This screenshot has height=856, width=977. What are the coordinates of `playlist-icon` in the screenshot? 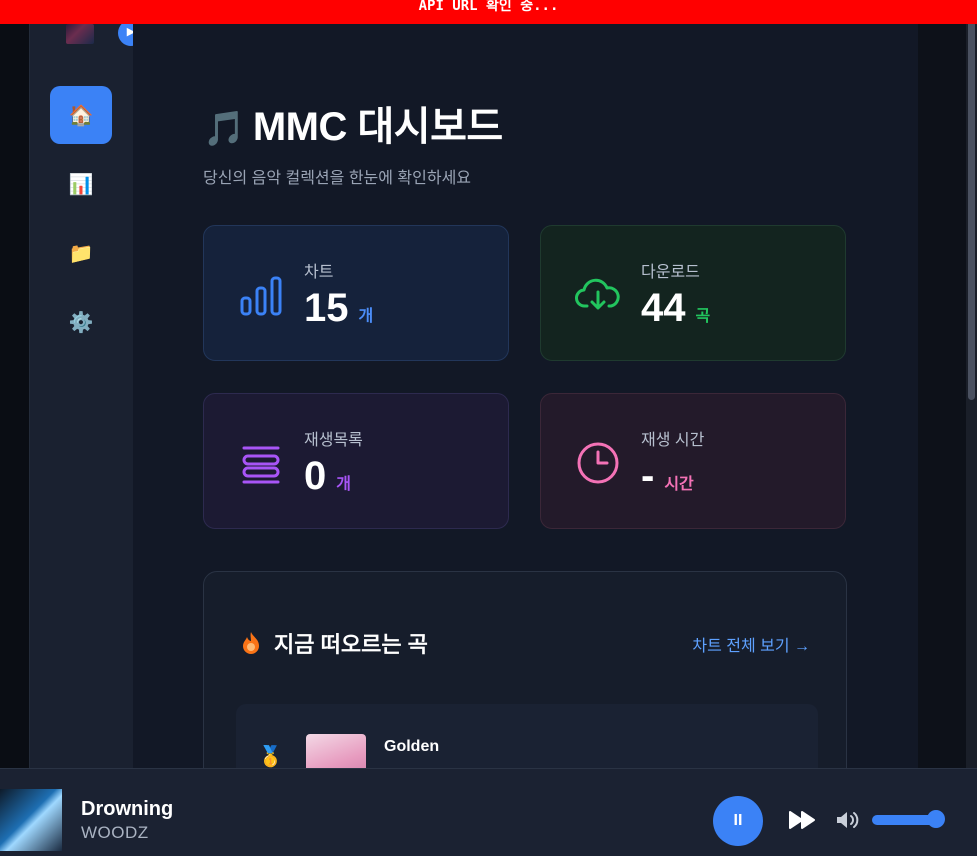 It's located at (261, 465).